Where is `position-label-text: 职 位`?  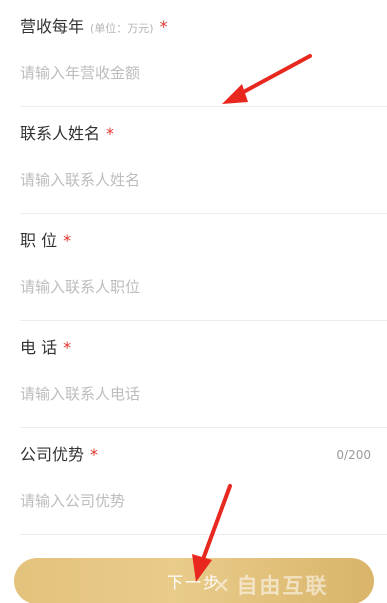
position-label-text: 职 位 is located at coordinates (39, 240).